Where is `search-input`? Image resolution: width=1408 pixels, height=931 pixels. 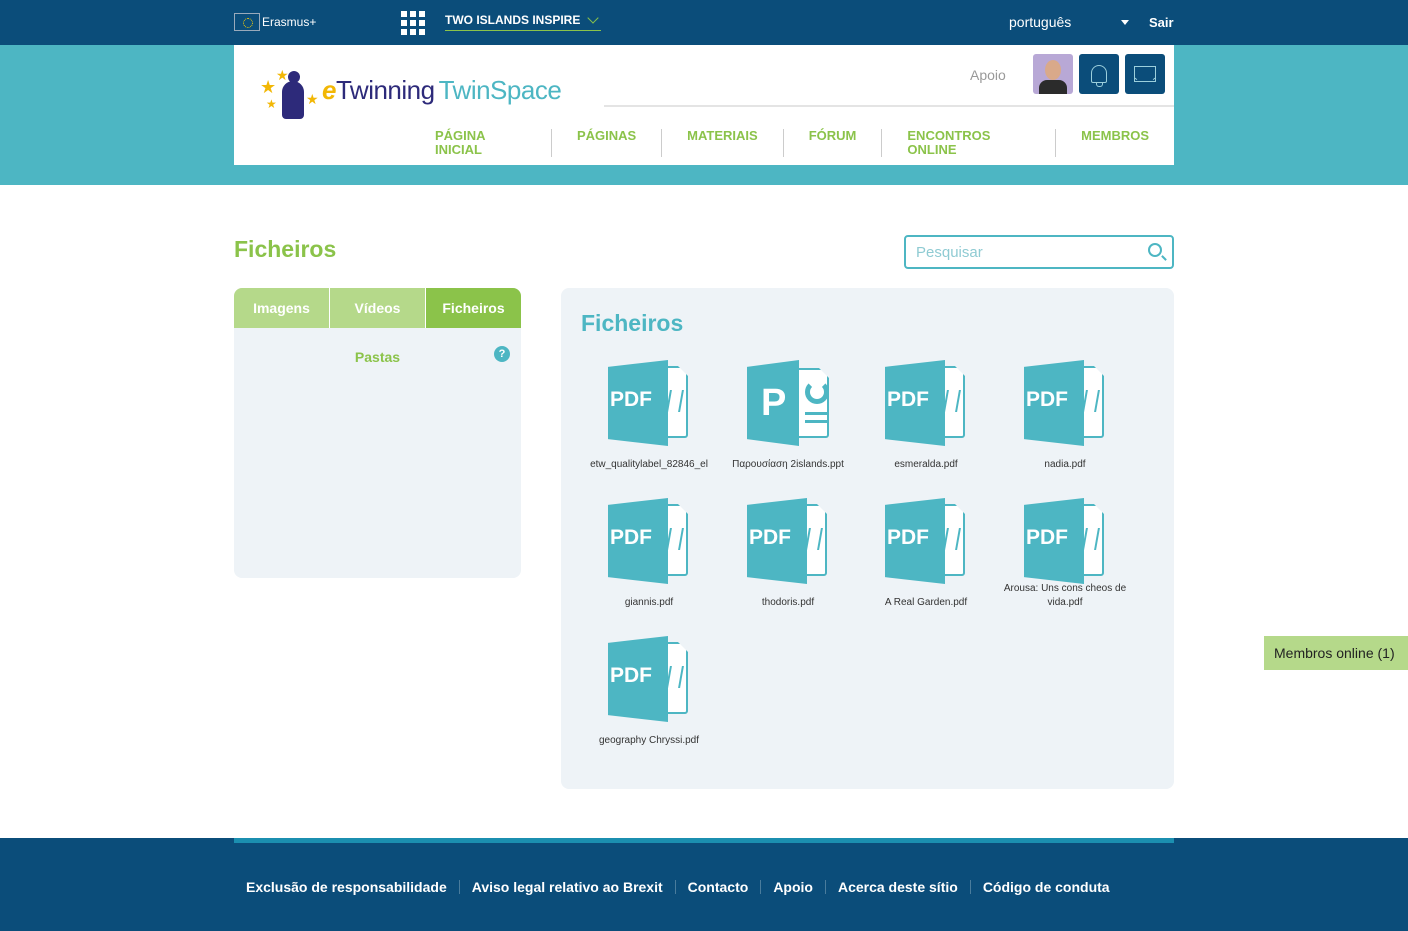 search-input is located at coordinates (1026, 252).